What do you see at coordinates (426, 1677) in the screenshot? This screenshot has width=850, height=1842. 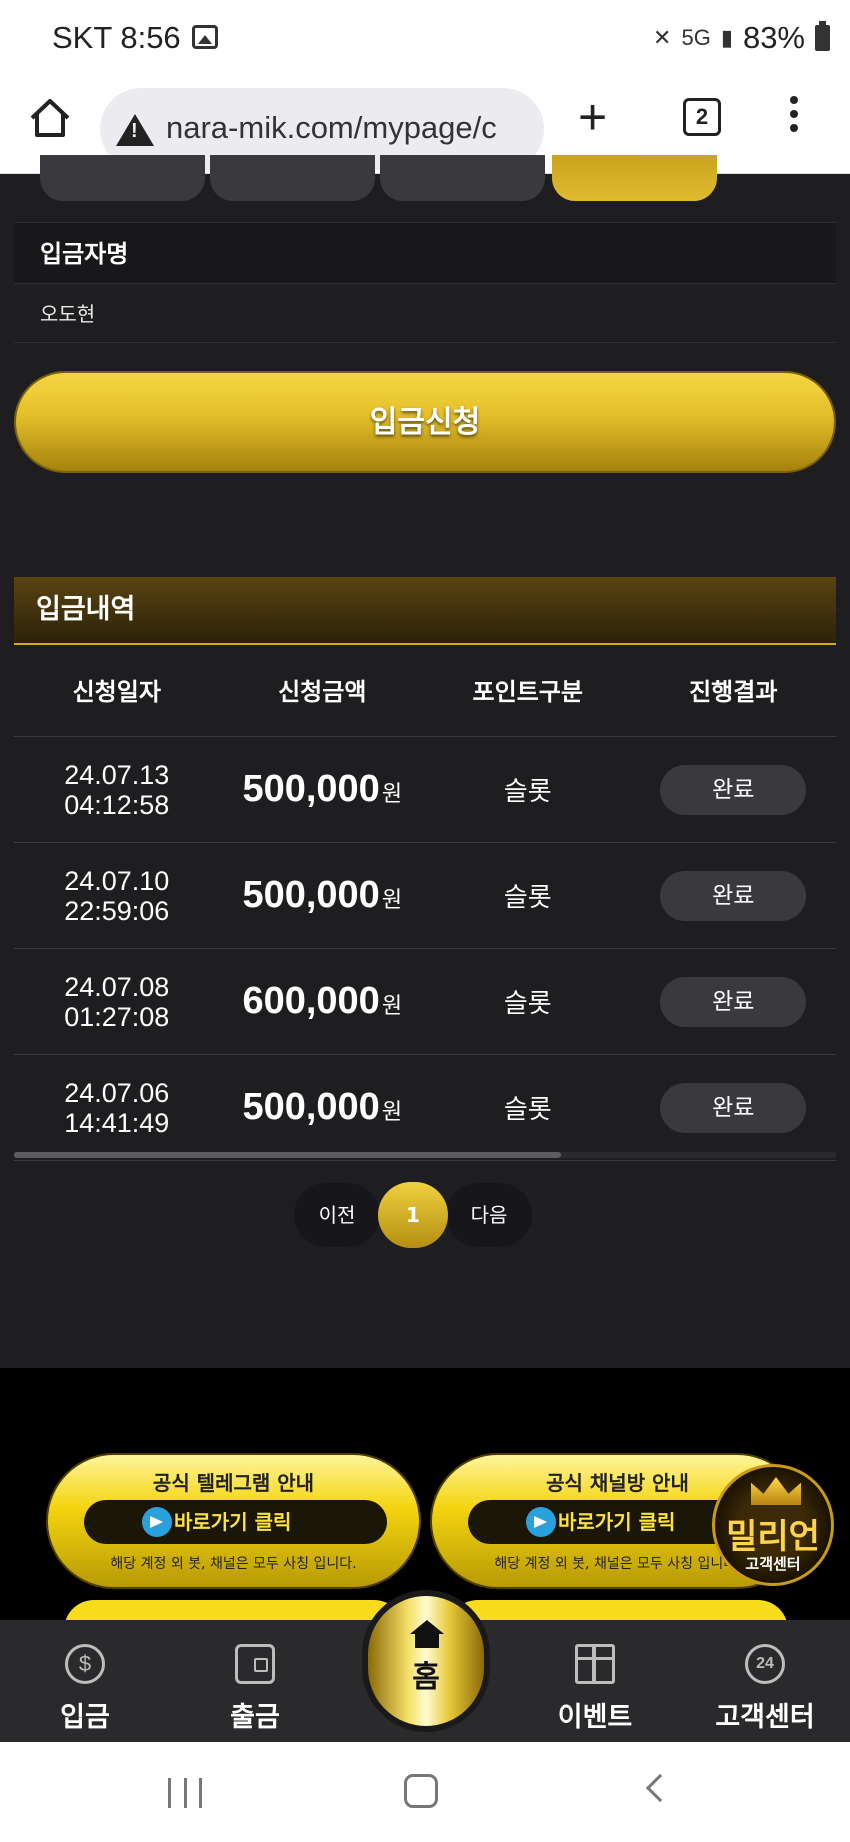 I see `nav-label: 홈` at bounding box center [426, 1677].